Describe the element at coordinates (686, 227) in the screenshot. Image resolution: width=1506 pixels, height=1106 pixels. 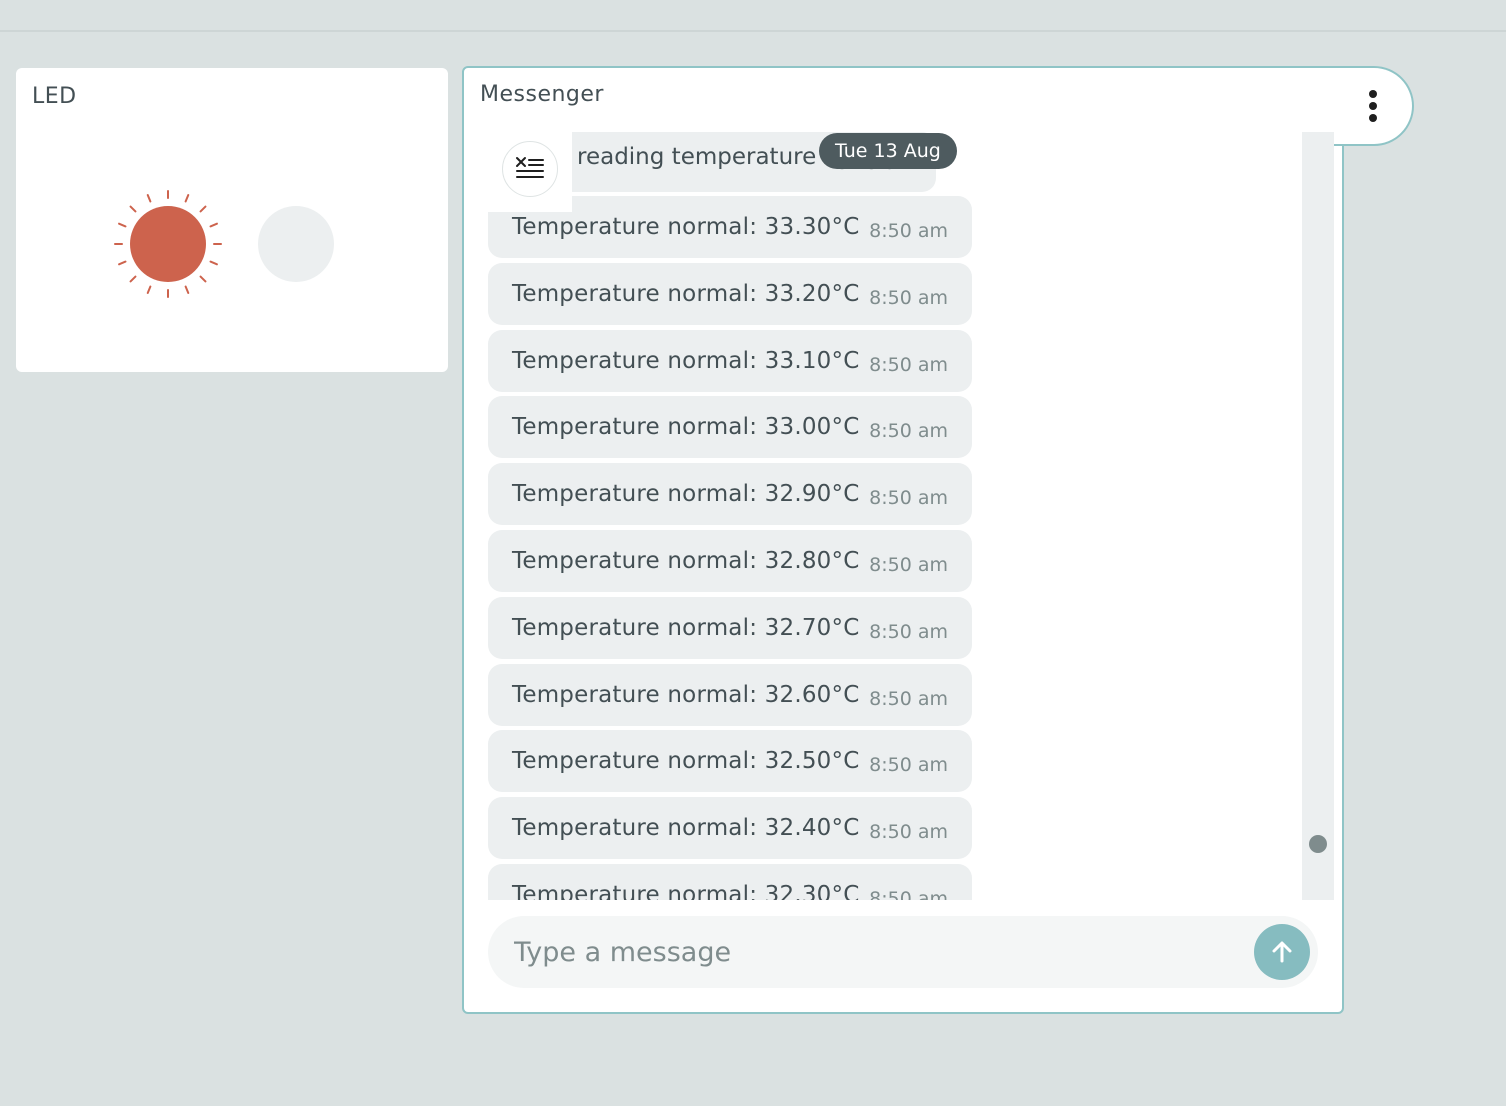
I see `message-text: Temperature normal: 33.30°C` at that location.